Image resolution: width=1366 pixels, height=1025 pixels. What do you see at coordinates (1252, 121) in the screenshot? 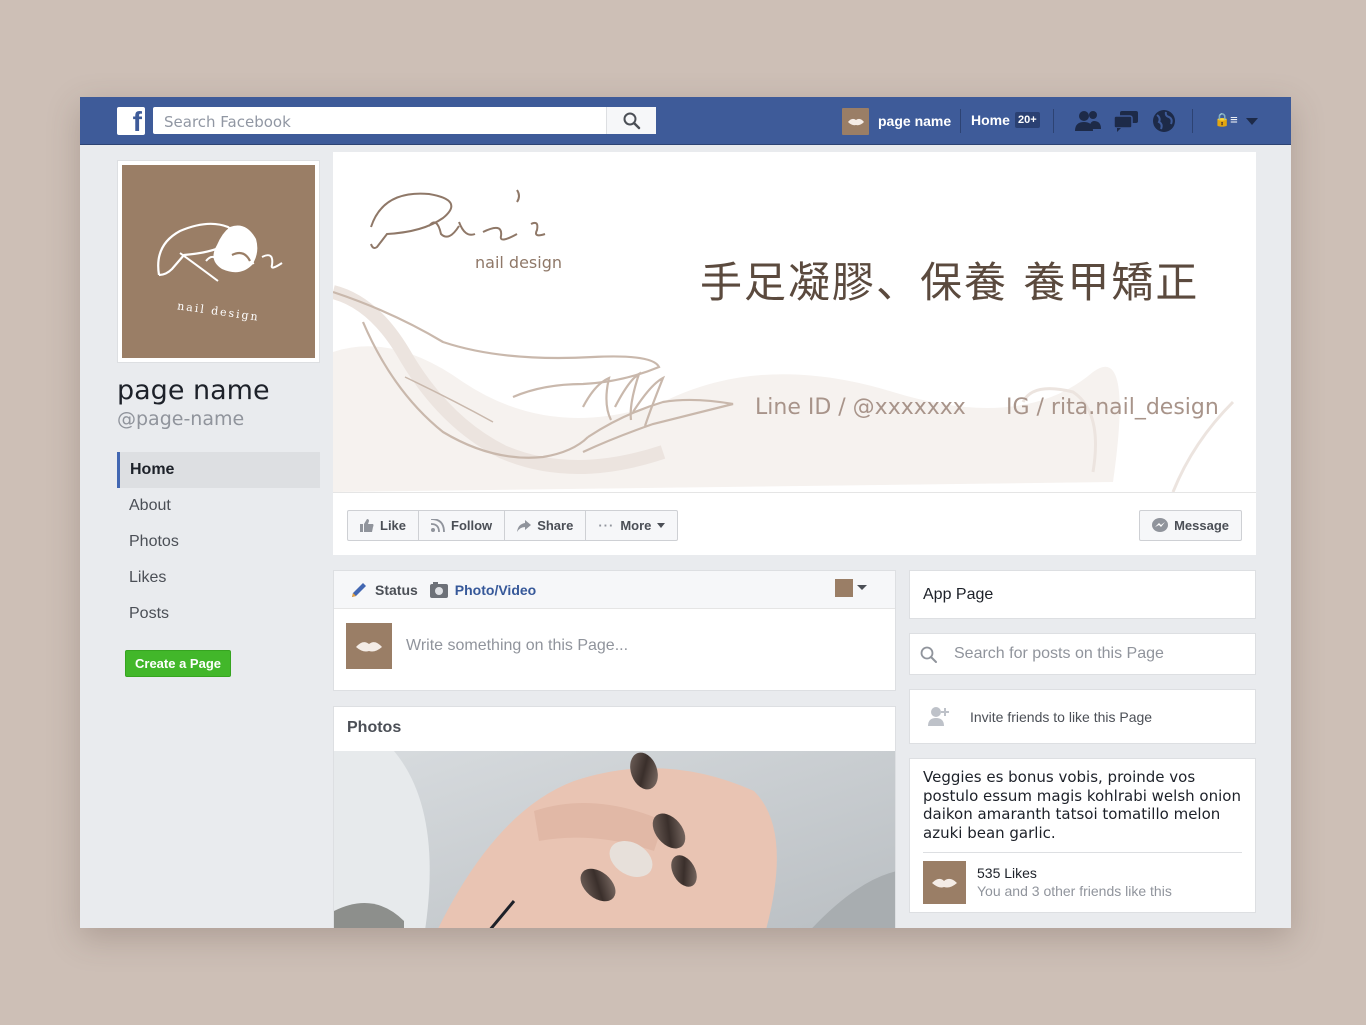
I see `account-menu-chevron-icon` at bounding box center [1252, 121].